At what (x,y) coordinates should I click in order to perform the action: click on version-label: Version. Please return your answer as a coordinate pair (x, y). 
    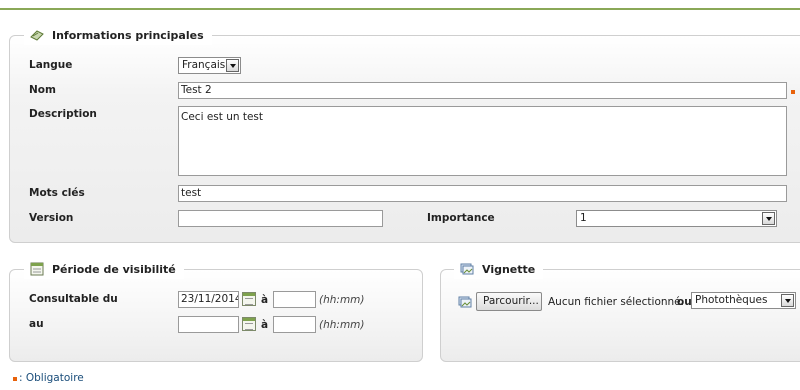
    Looking at the image, I should click on (51, 218).